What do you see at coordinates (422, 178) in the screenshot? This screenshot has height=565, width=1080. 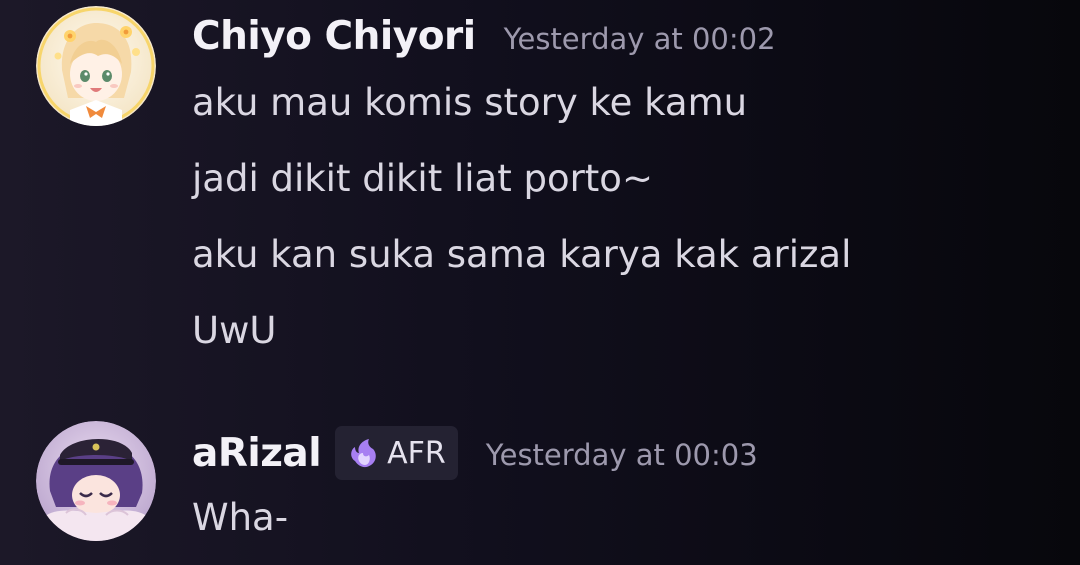 I see `message-line: jadi dikit dikit liat porto~` at bounding box center [422, 178].